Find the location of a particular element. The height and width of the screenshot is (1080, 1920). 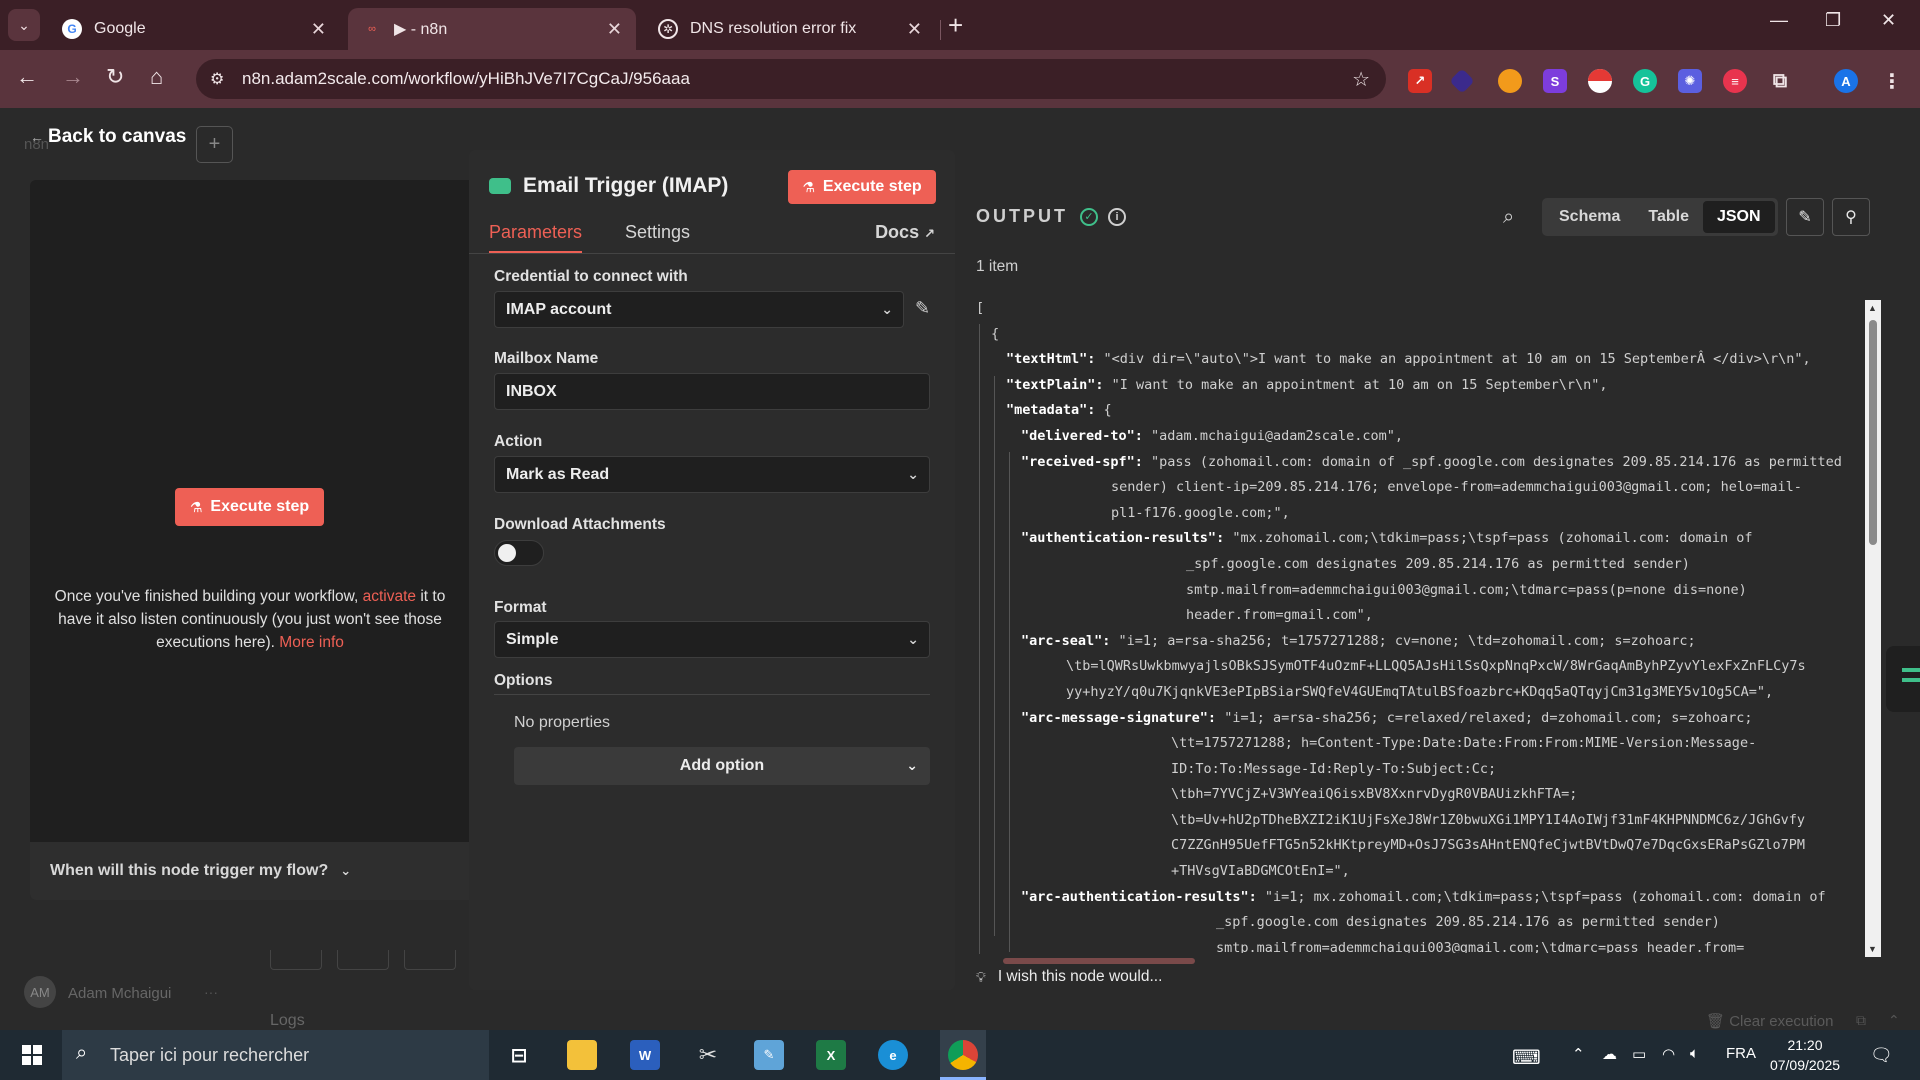

search-icon: ⌕ is located at coordinates (1508, 217).